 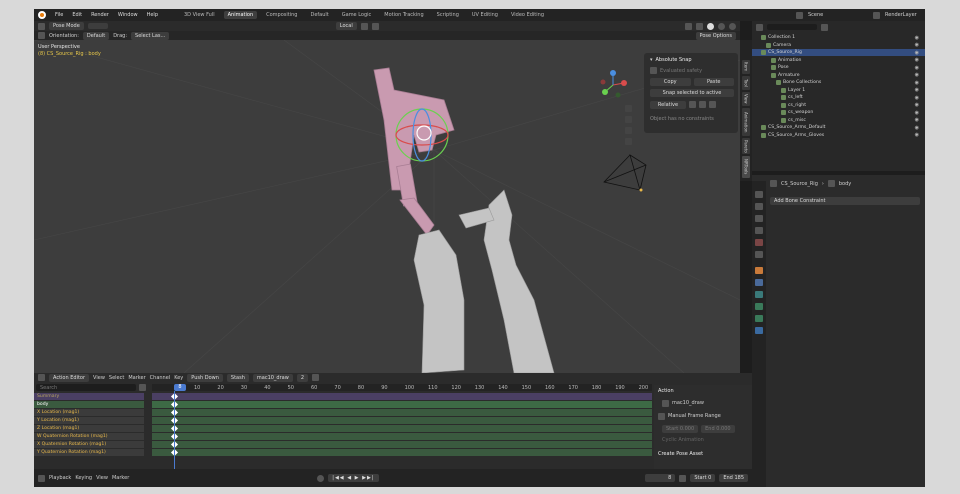 What do you see at coordinates (613, 85) in the screenshot?
I see `navigation-gizmo` at bounding box center [613, 85].